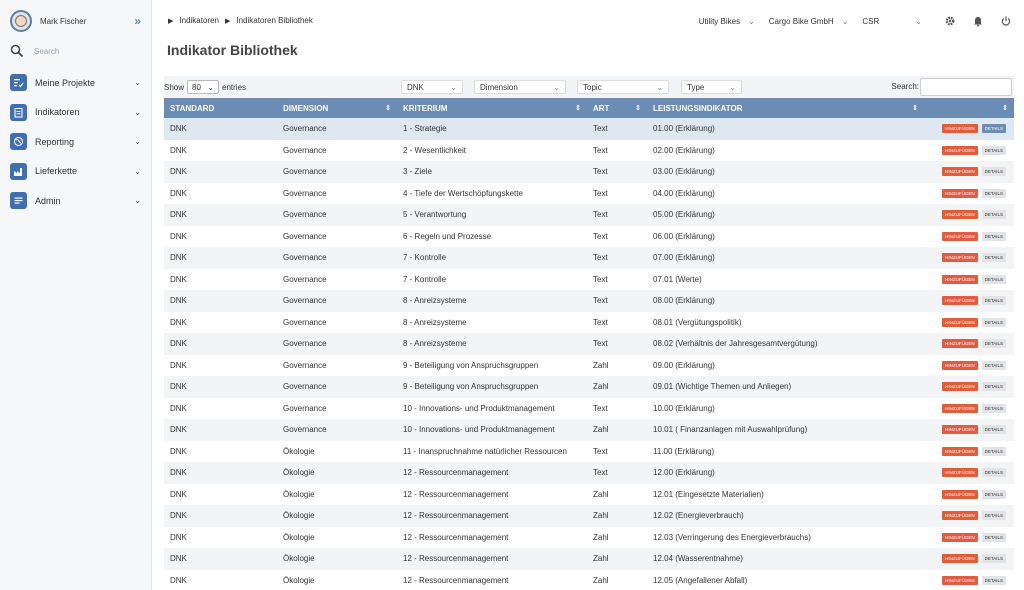 Image resolution: width=1024 pixels, height=590 pixels. I want to click on column-header-standard: STANDARD, so click(220, 108).